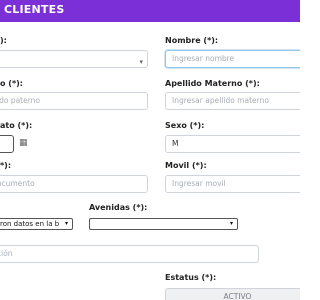  I want to click on avenidas-select: ▾, so click(163, 224).